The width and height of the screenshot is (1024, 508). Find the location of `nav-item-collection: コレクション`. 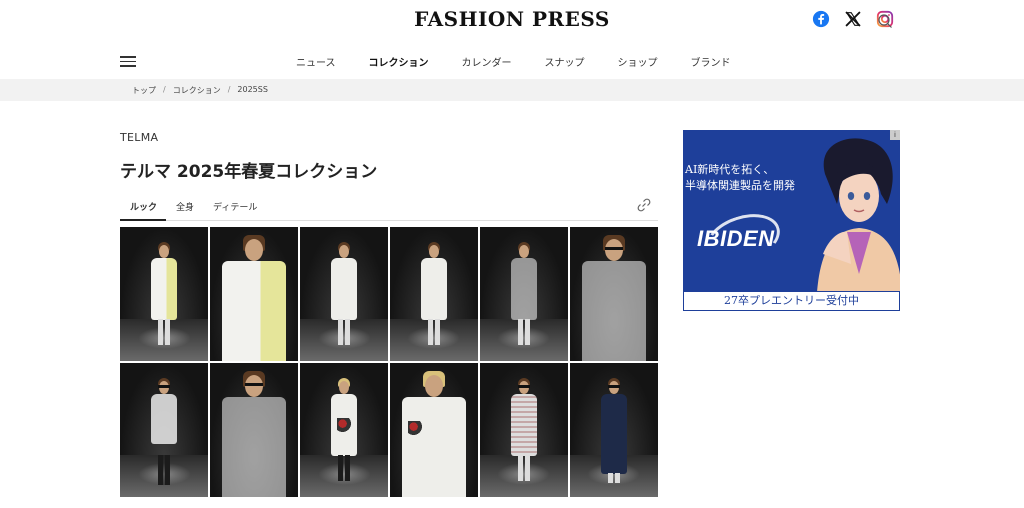

nav-item-collection: コレクション is located at coordinates (399, 61).